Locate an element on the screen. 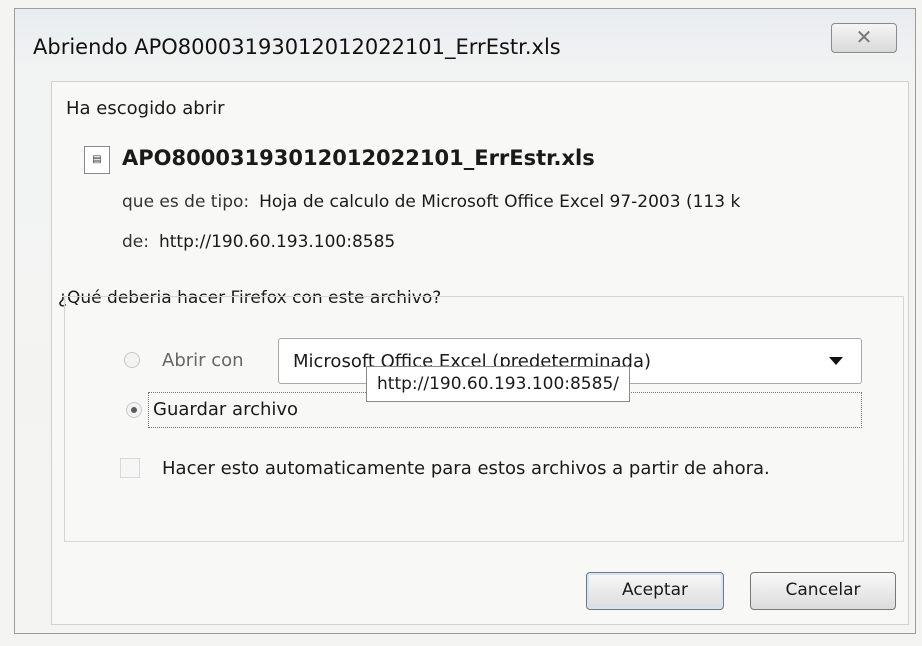 The width and height of the screenshot is (922, 646). file-source-line: de: http://190.60.193.100:8585 is located at coordinates (507, 242).